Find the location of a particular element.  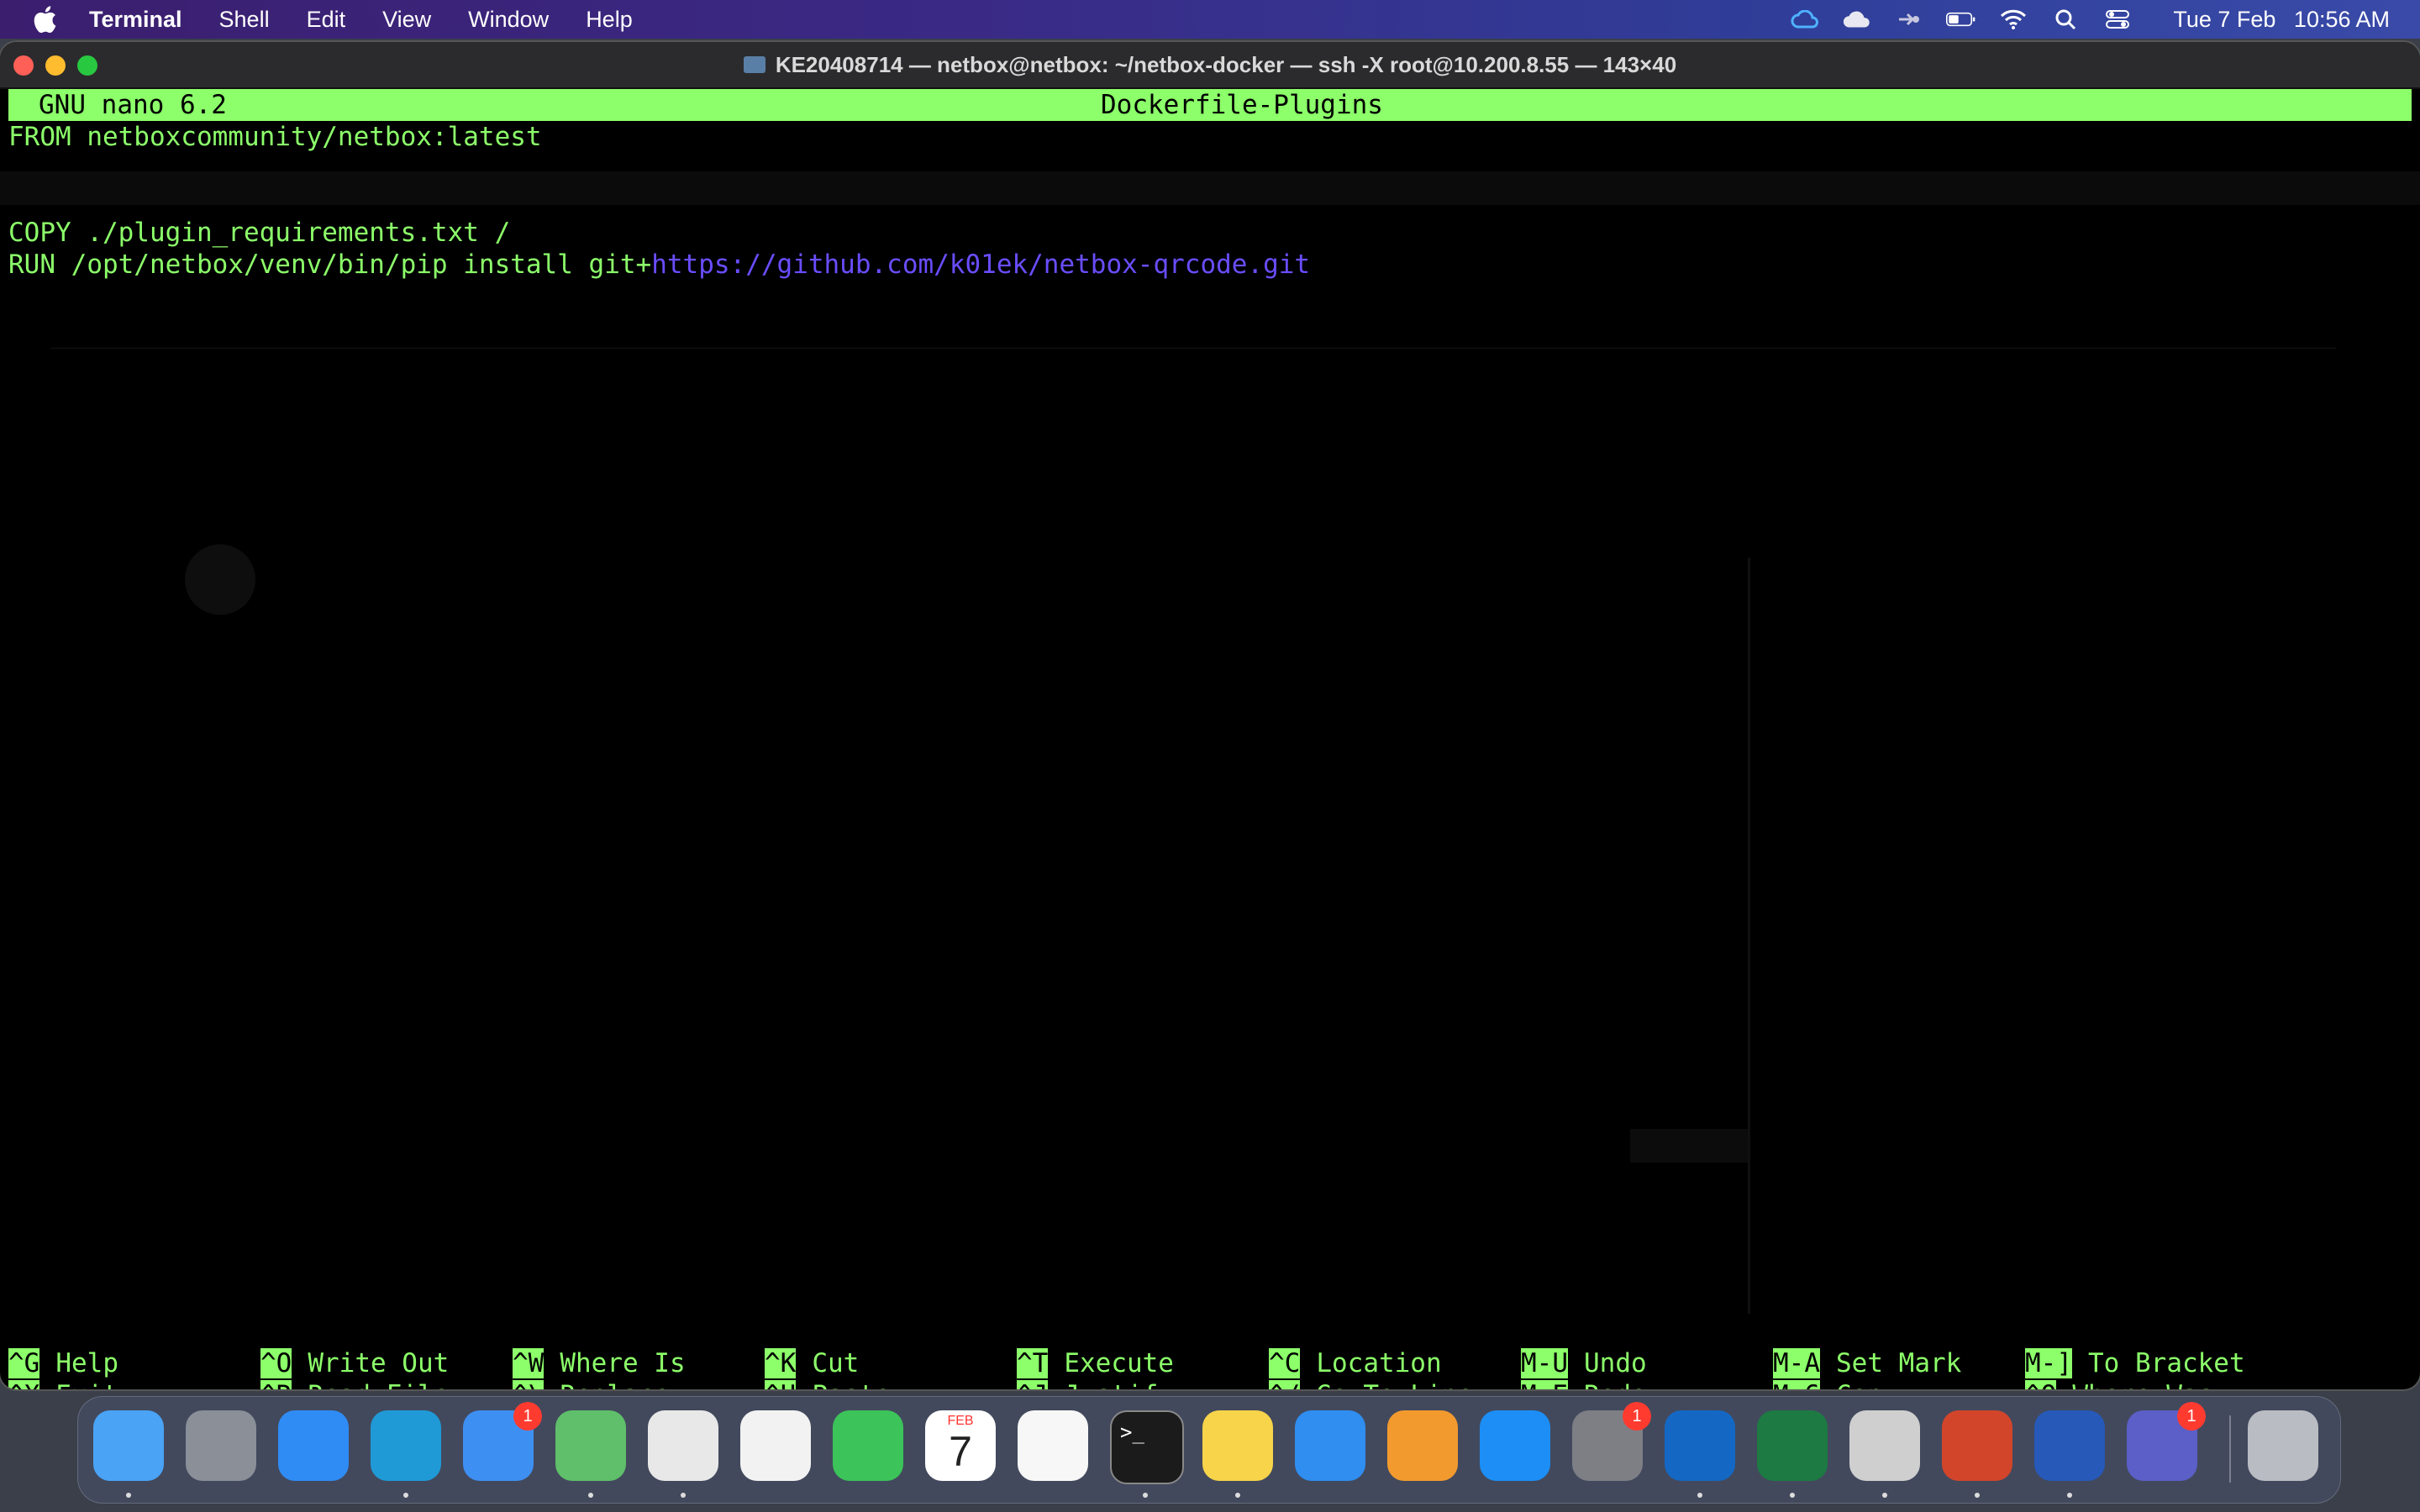

shortcut-location: ^C Location is located at coordinates (1355, 1363).